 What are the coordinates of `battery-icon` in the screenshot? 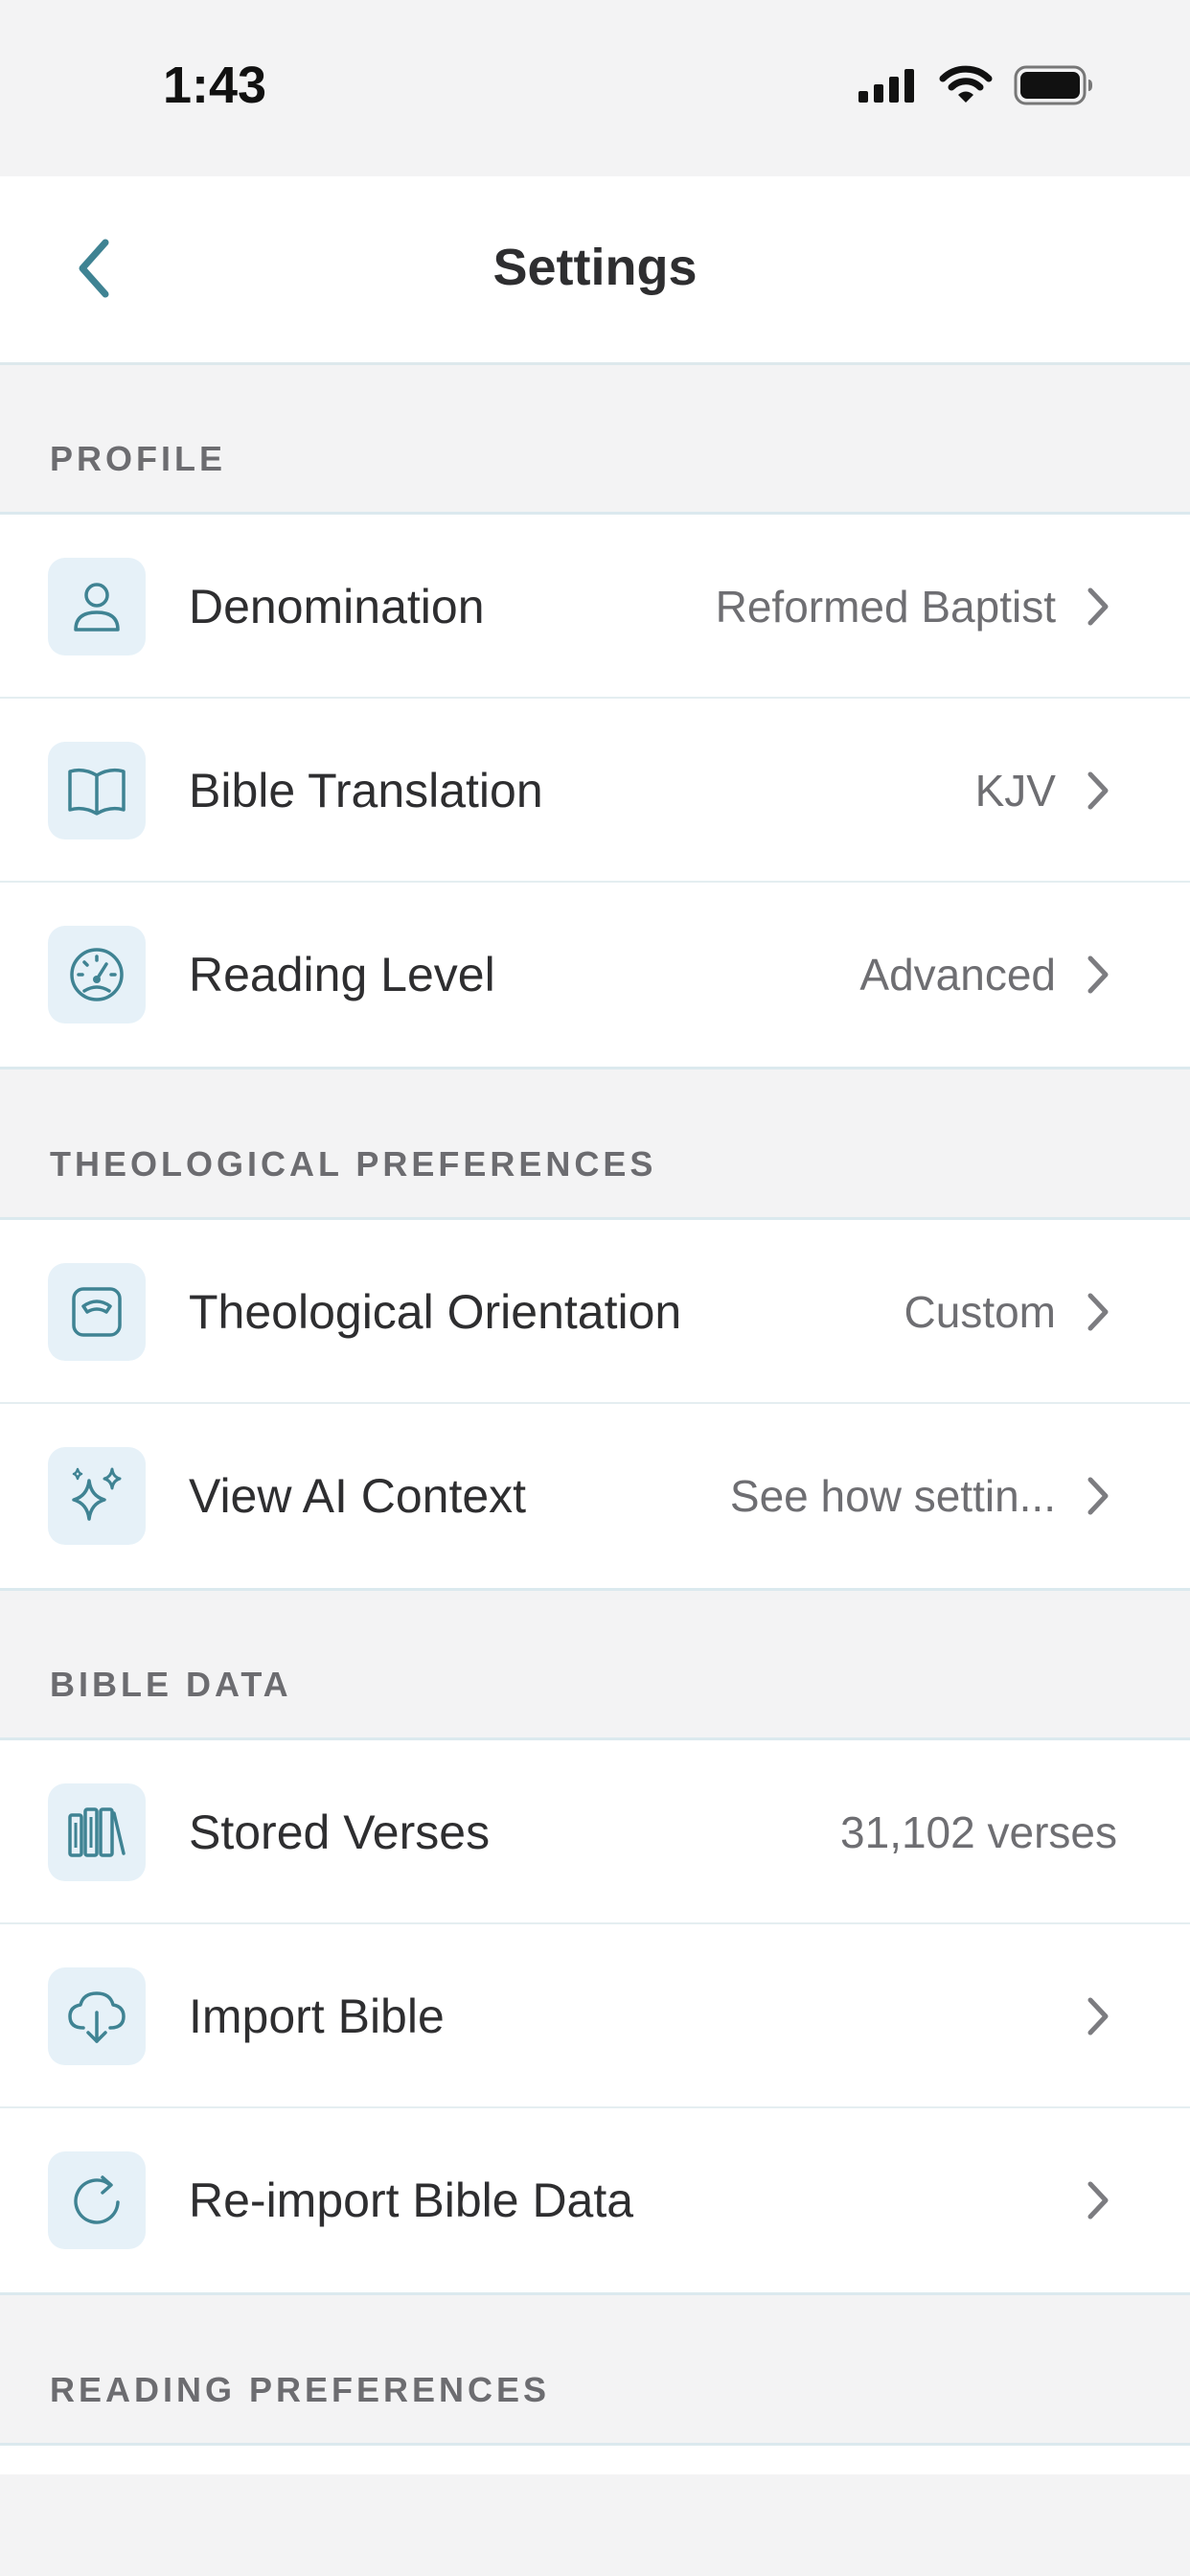 It's located at (1054, 87).